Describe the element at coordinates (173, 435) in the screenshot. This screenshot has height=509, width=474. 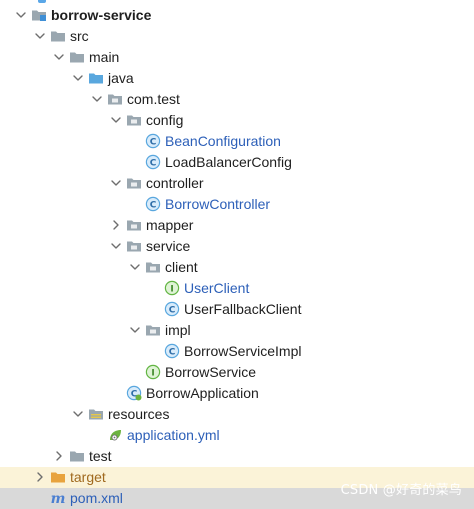
I see `tree-node-label: application.yml` at that location.